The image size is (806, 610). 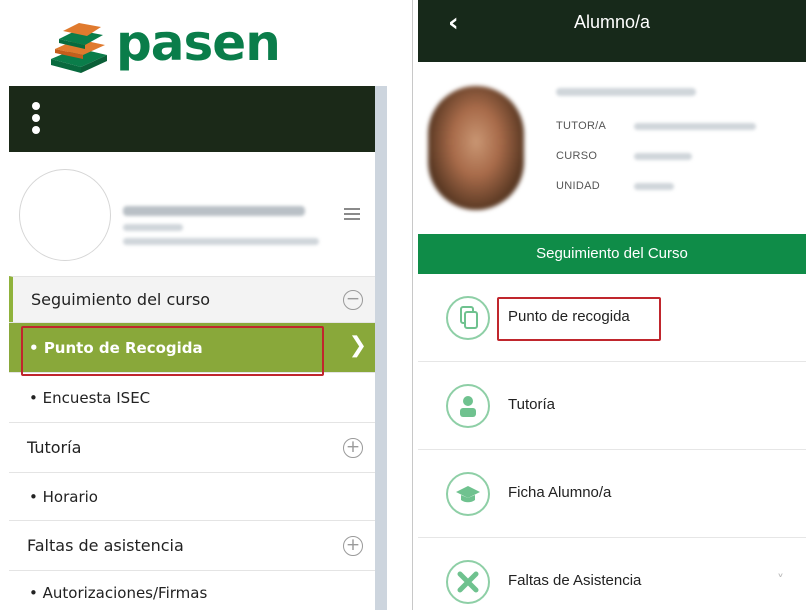 What do you see at coordinates (214, 211) in the screenshot?
I see `user-name-blurred` at bounding box center [214, 211].